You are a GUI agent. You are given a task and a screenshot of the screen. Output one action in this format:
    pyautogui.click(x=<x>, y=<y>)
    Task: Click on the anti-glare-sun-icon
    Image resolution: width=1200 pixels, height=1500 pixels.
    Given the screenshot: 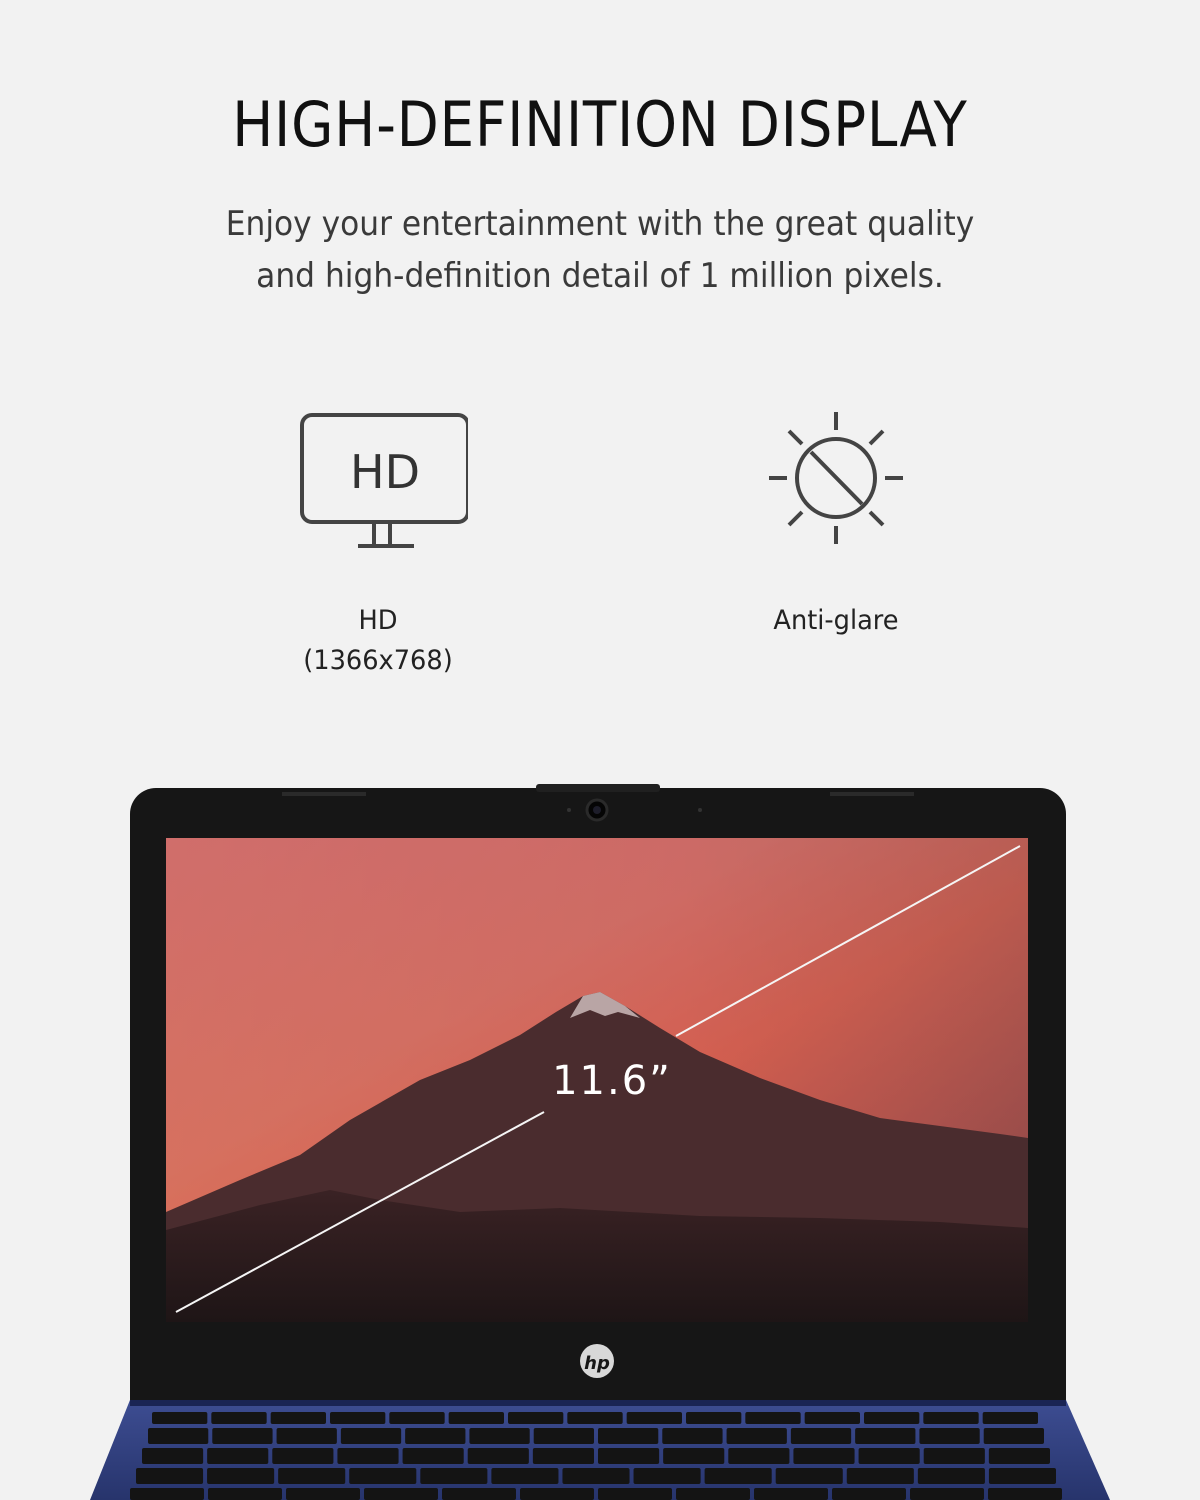 What is the action you would take?
    pyautogui.click(x=836, y=478)
    